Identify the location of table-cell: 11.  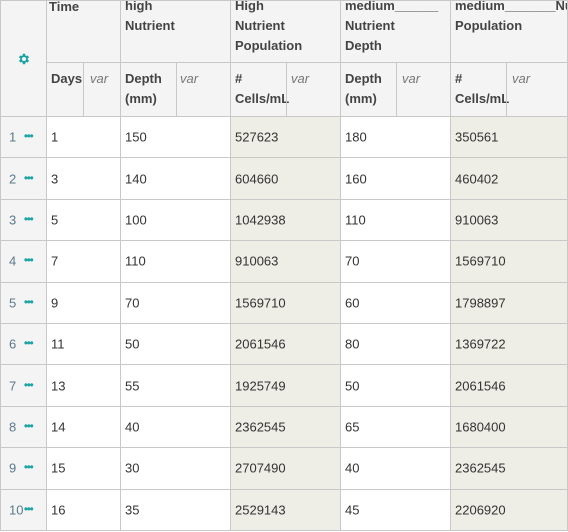
(84, 345).